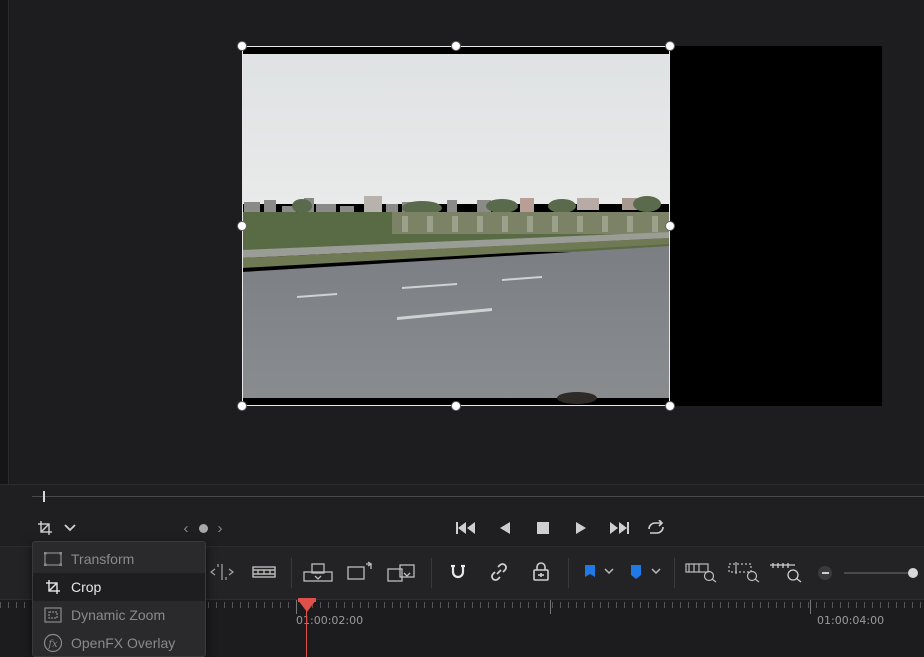  I want to click on svg-text: fx, so click(52, 644).